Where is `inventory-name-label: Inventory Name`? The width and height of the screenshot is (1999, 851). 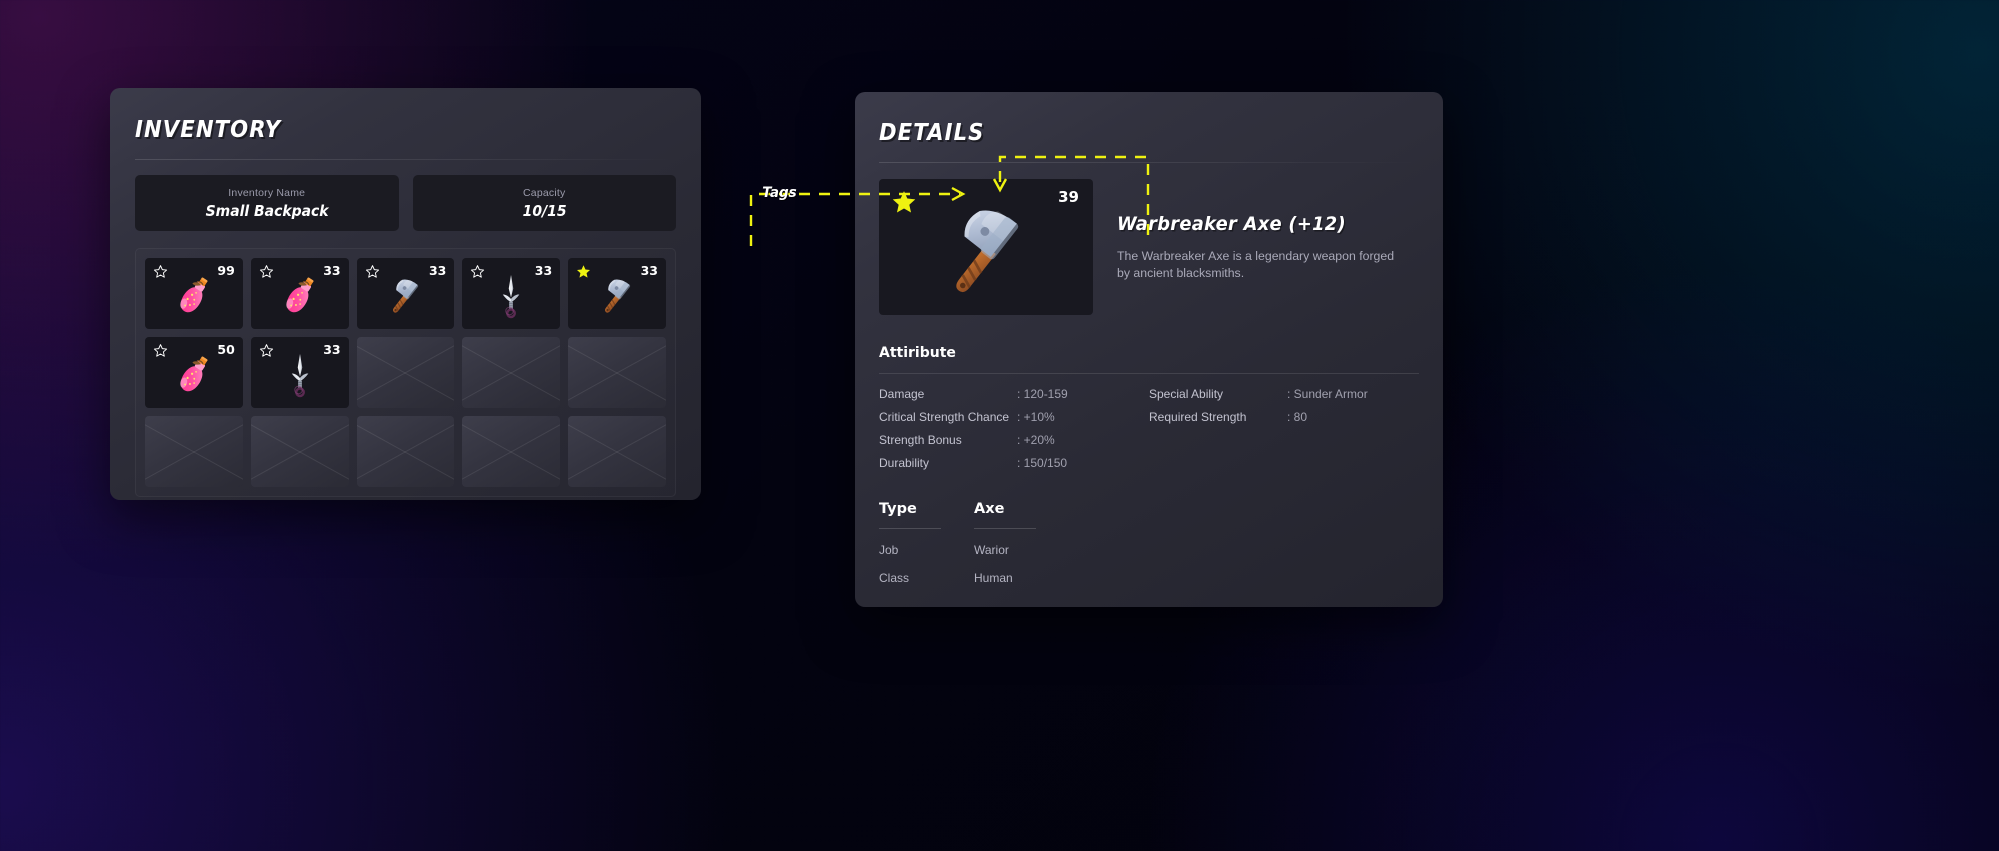 inventory-name-label: Inventory Name is located at coordinates (267, 192).